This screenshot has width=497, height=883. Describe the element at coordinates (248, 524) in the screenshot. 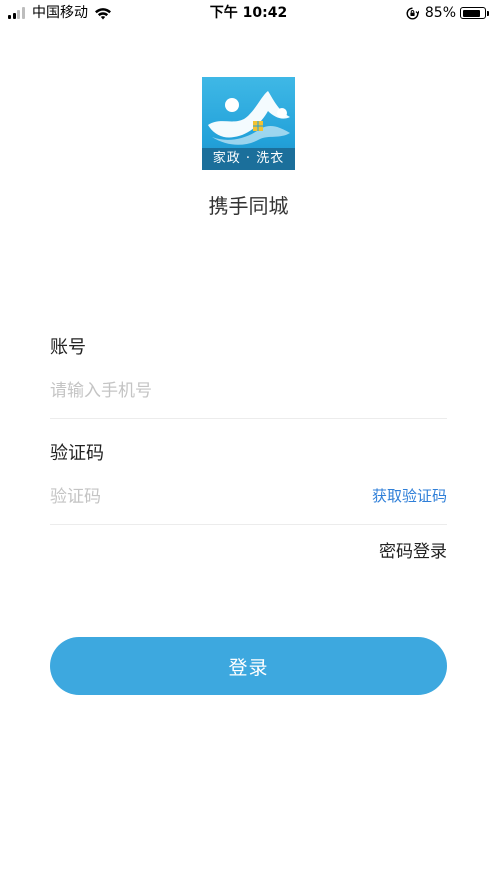

I see `code-divider` at that location.